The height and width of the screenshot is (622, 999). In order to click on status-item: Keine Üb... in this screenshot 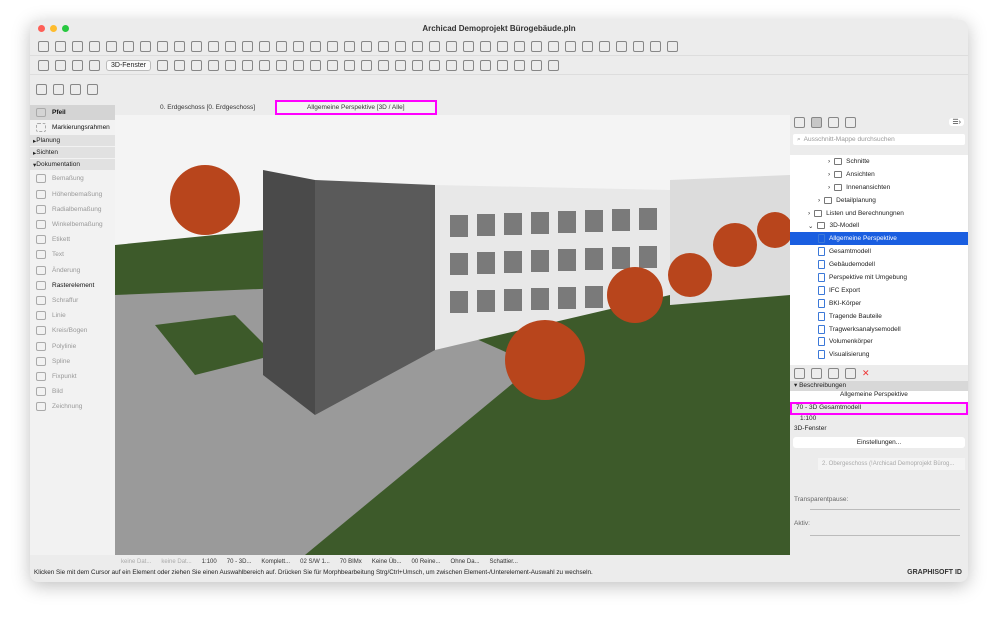, I will do `click(387, 562)`.